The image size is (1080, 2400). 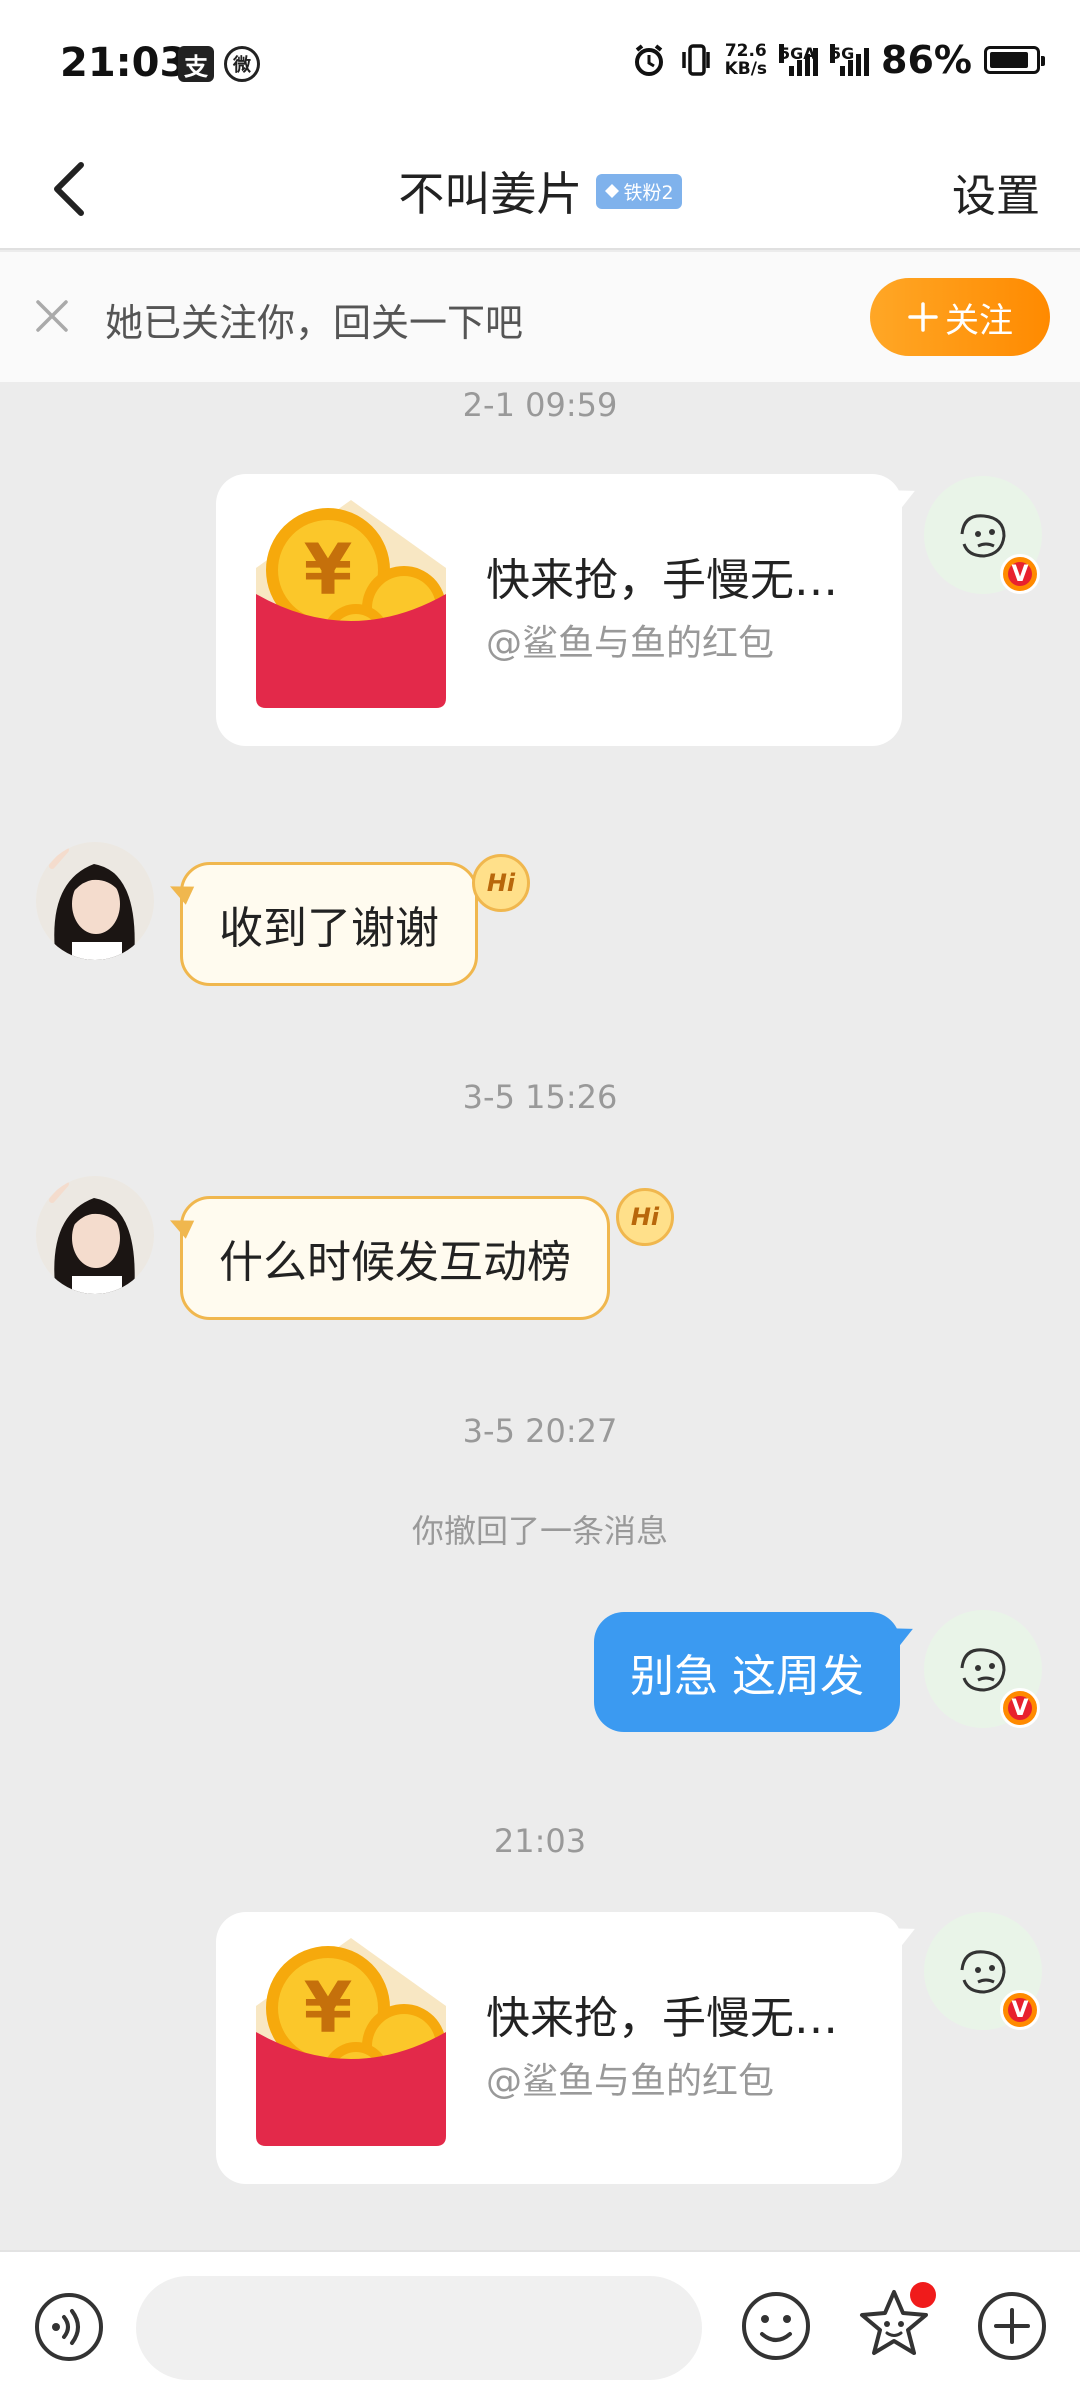 What do you see at coordinates (747, 1672) in the screenshot?
I see `my-message-bubble: 别急 这周发` at bounding box center [747, 1672].